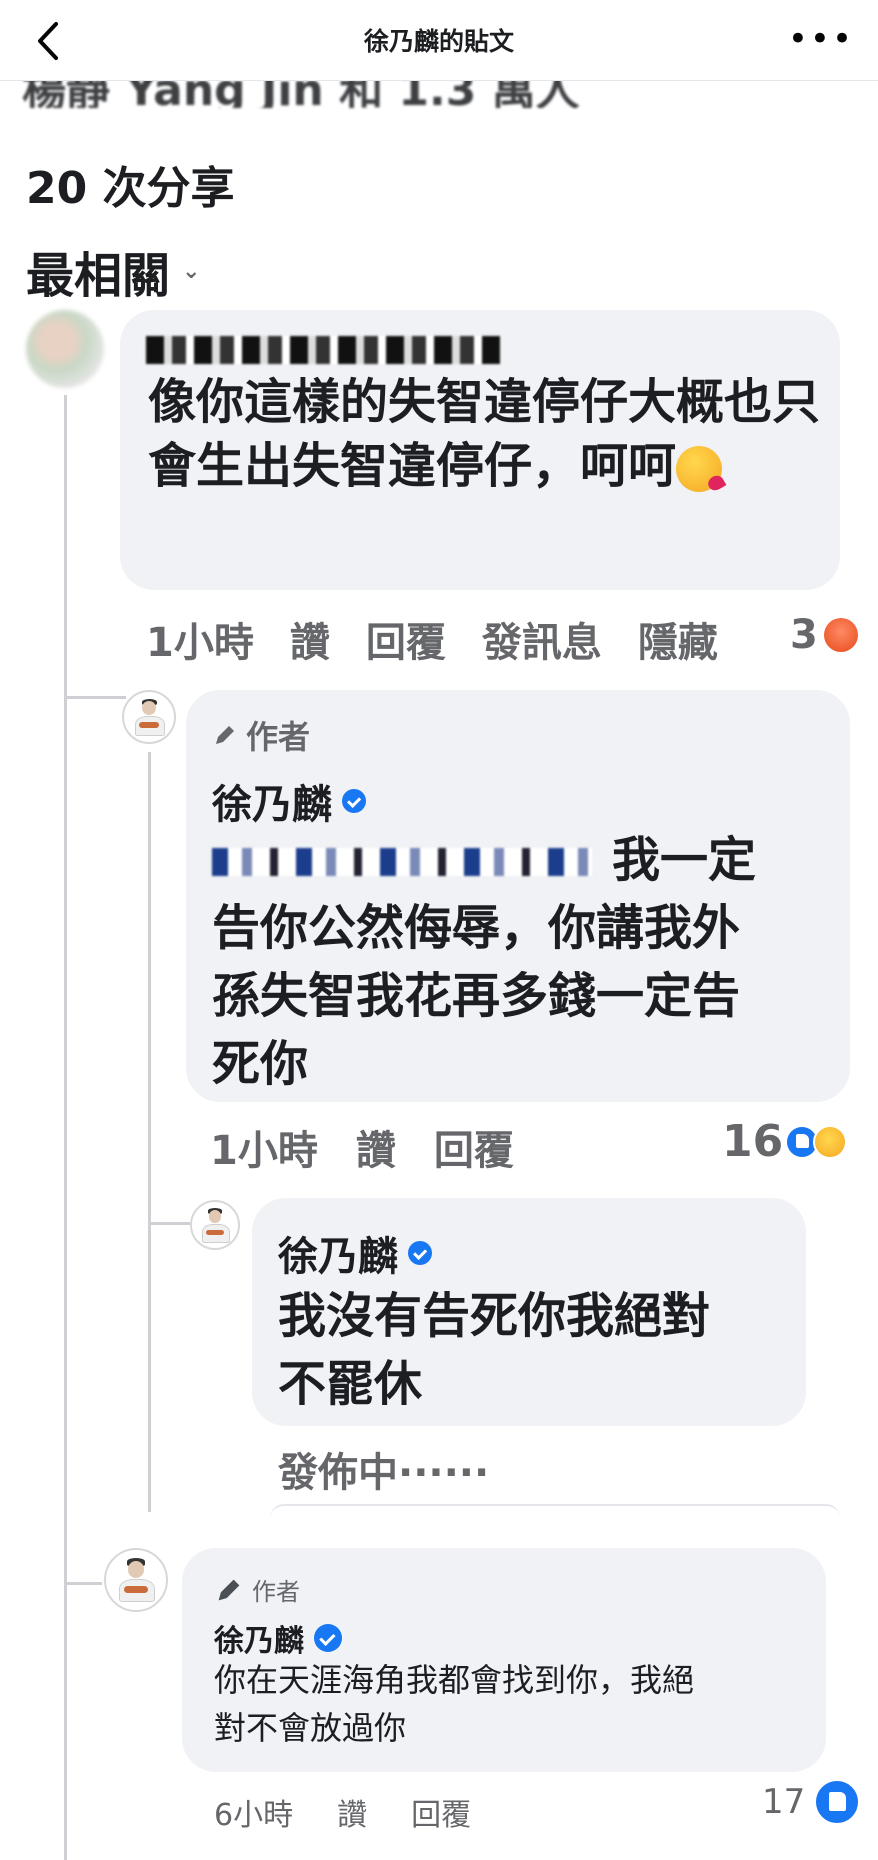 This screenshot has height=1860, width=878. I want to click on comment-meta: 6小時 讚 回覆, so click(342, 1812).